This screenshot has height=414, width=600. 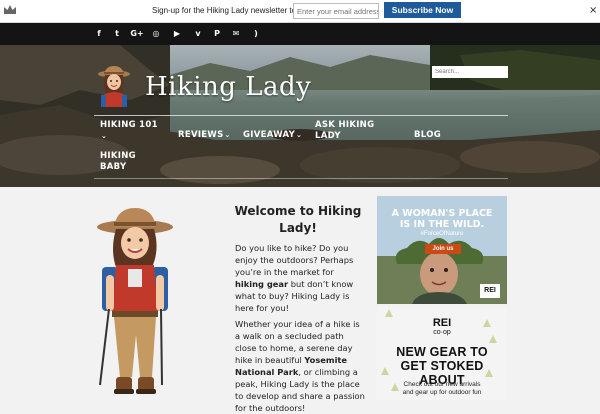 I want to click on nav-label-line1: ASK HIKING, so click(x=345, y=125).